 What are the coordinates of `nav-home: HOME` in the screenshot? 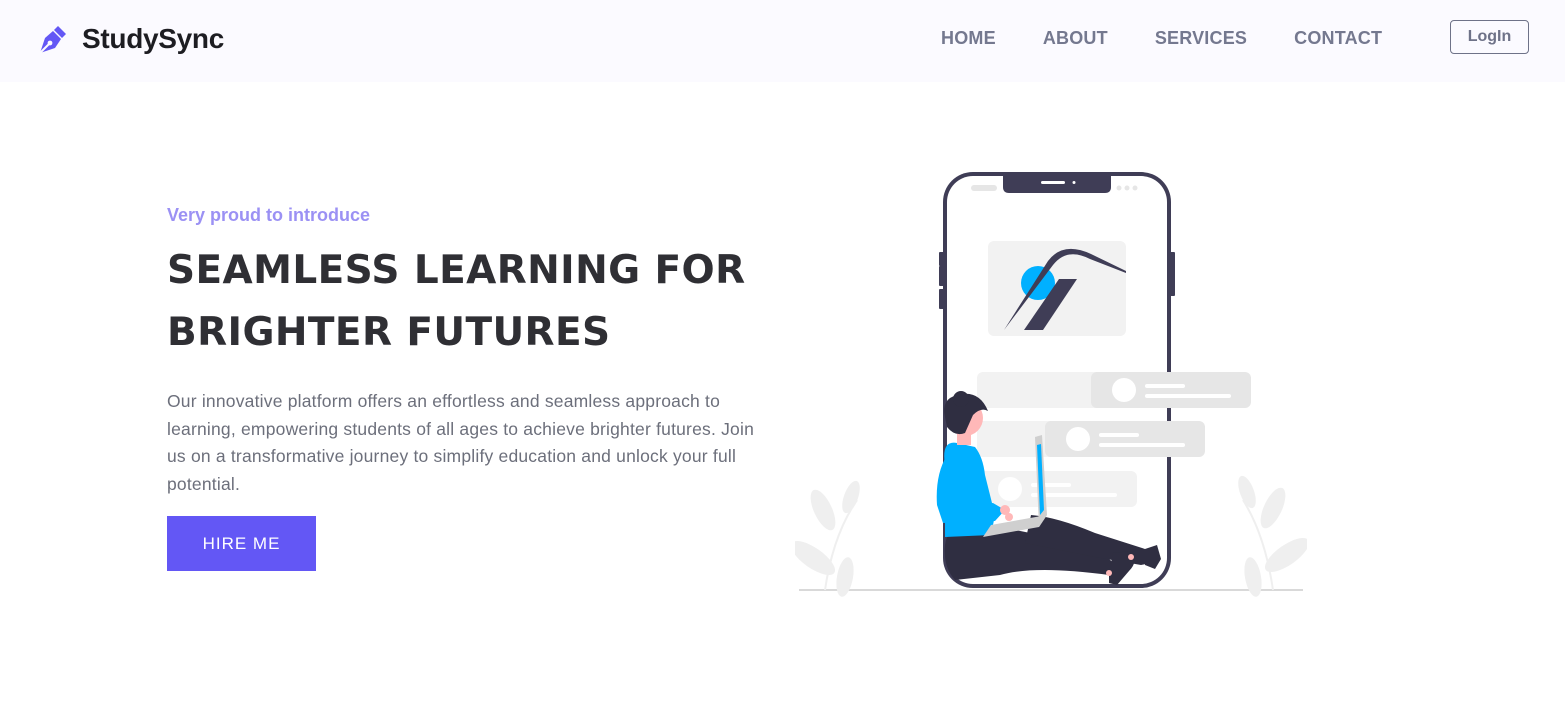 It's located at (968, 38).